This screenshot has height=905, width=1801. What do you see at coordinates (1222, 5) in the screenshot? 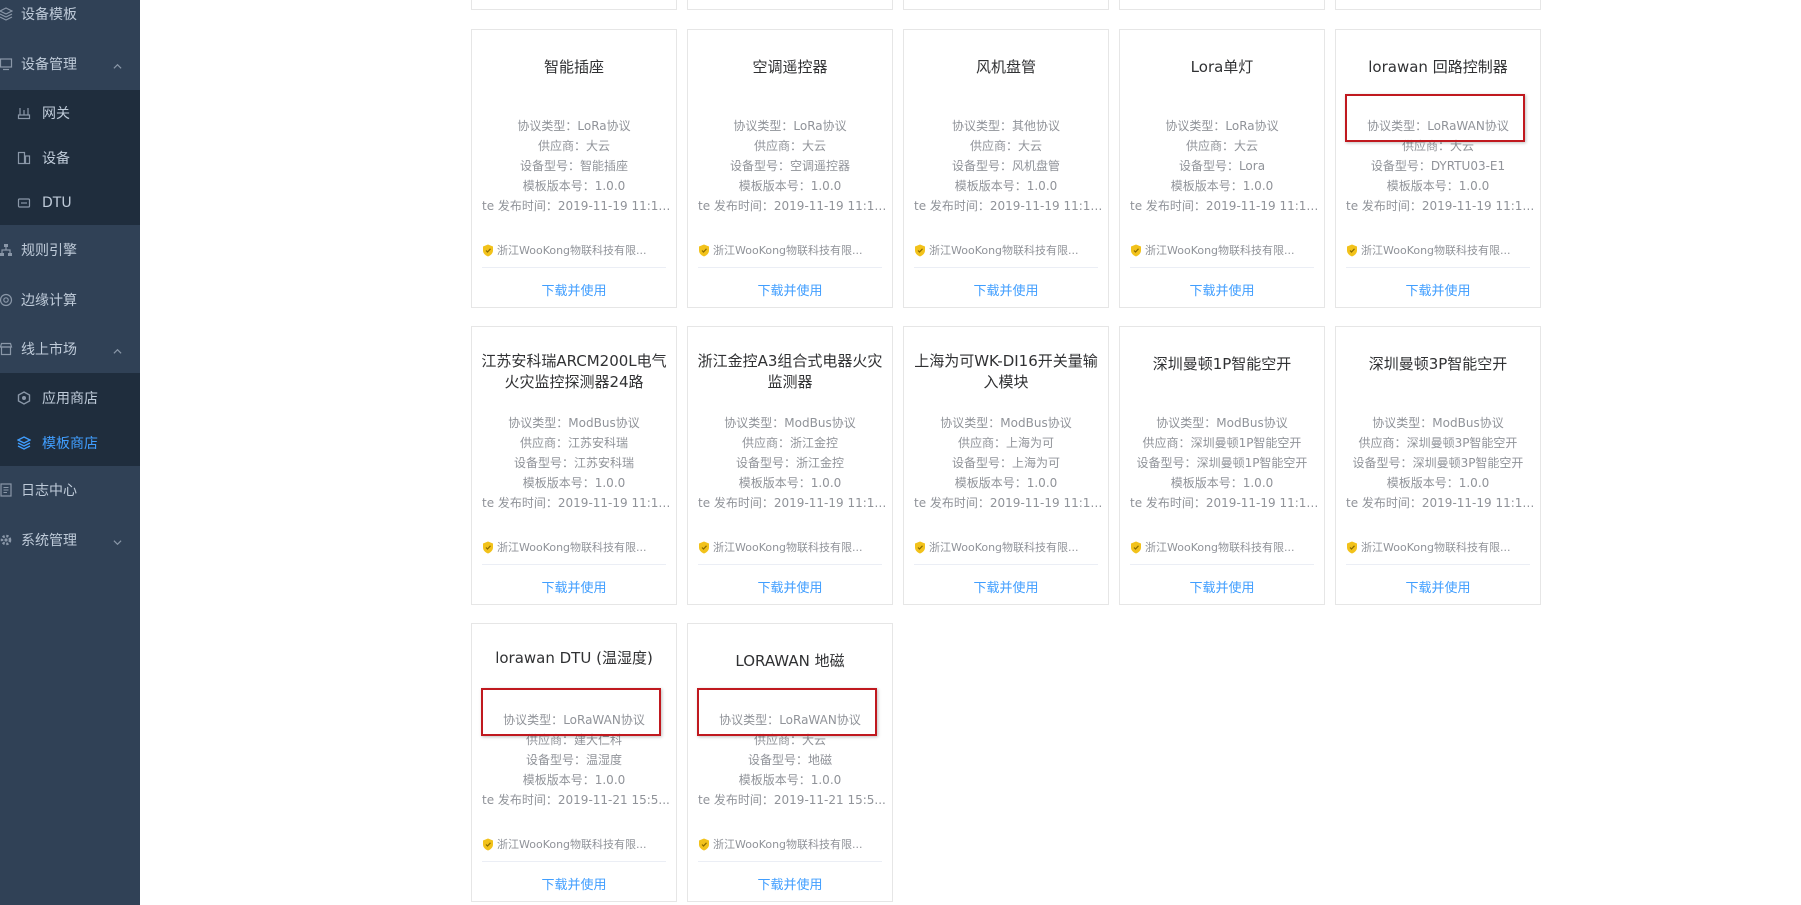
I see `card-stub` at bounding box center [1222, 5].